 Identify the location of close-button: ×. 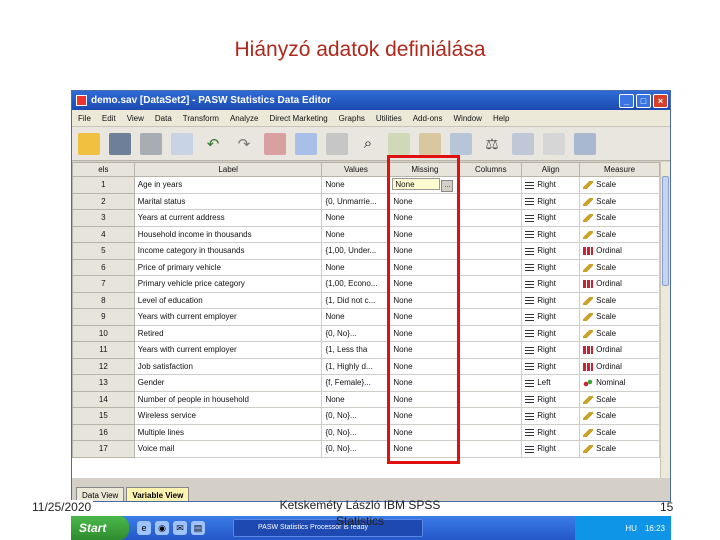
(660, 100).